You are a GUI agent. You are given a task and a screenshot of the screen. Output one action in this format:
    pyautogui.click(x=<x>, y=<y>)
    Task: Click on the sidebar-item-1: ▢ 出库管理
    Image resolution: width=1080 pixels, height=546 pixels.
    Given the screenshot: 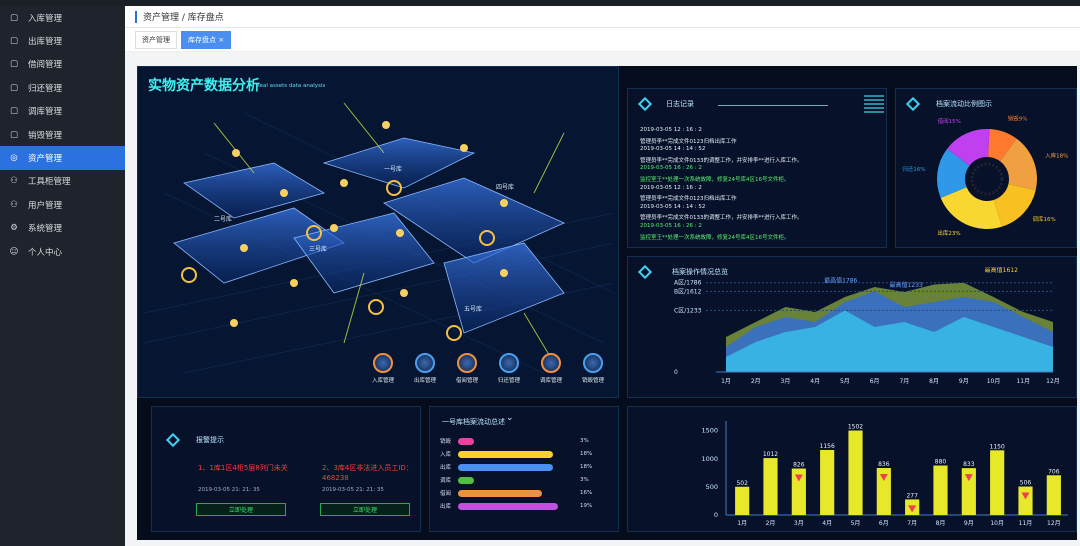 What is the action you would take?
    pyautogui.click(x=62, y=40)
    